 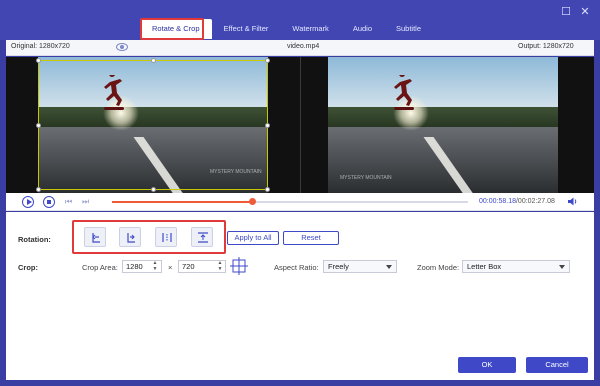 What do you see at coordinates (310, 29) in the screenshot?
I see `tab-watermark: Watermark` at bounding box center [310, 29].